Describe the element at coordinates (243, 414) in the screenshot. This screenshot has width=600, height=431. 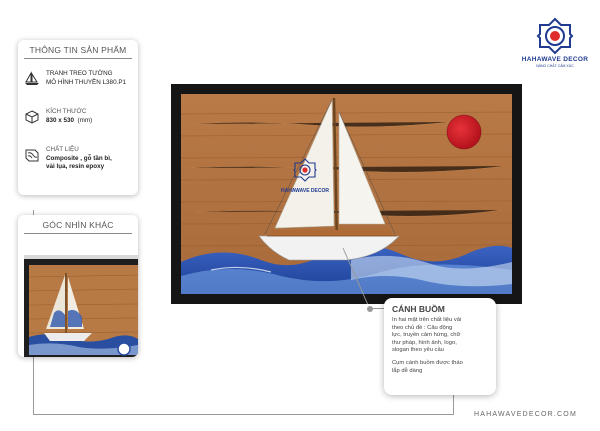
I see `frame-line-bottom` at that location.